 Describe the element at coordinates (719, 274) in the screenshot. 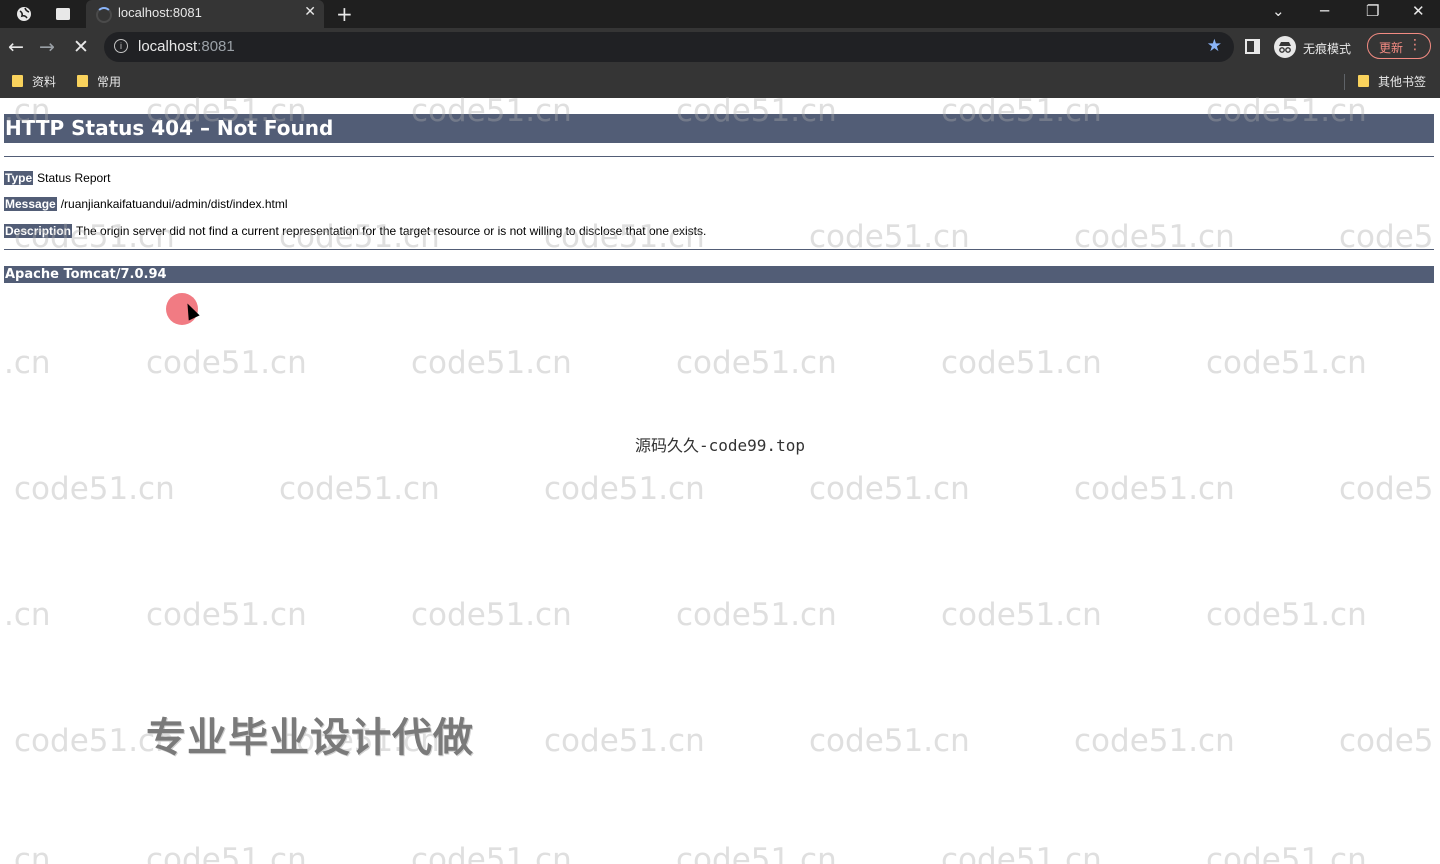

I see `server-footer: Apache Tomcat/7.0.94` at that location.